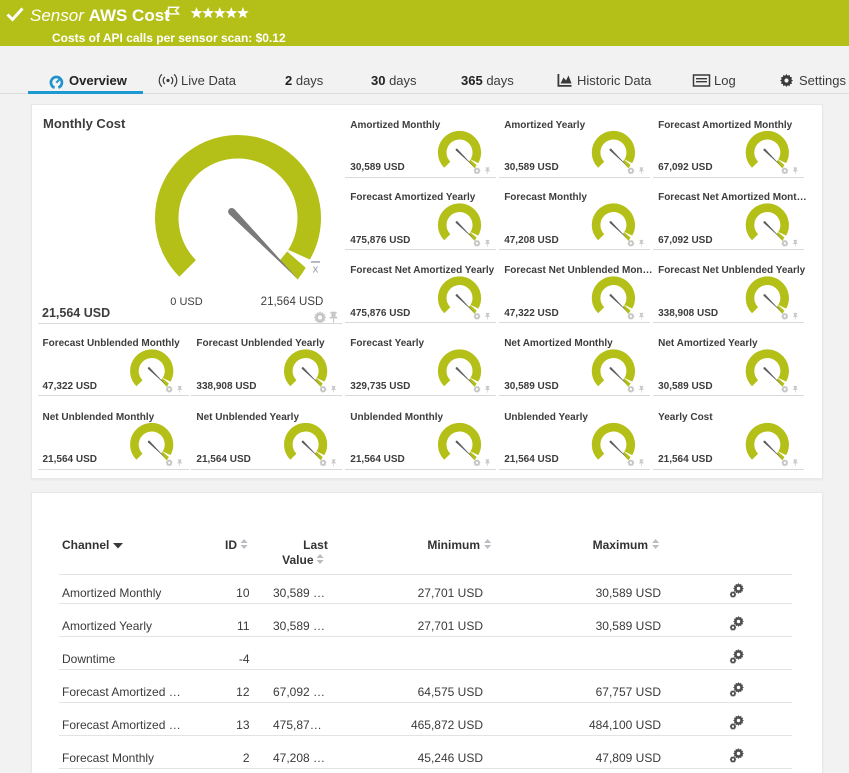  Describe the element at coordinates (316, 270) in the screenshot. I see `svg-text: x` at that location.